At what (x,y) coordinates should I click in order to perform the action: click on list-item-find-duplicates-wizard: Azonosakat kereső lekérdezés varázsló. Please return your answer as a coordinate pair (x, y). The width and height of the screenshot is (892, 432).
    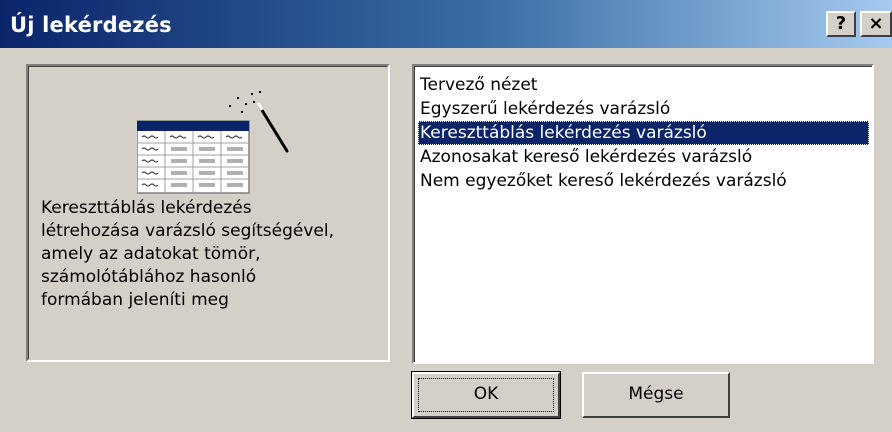
    Looking at the image, I should click on (643, 157).